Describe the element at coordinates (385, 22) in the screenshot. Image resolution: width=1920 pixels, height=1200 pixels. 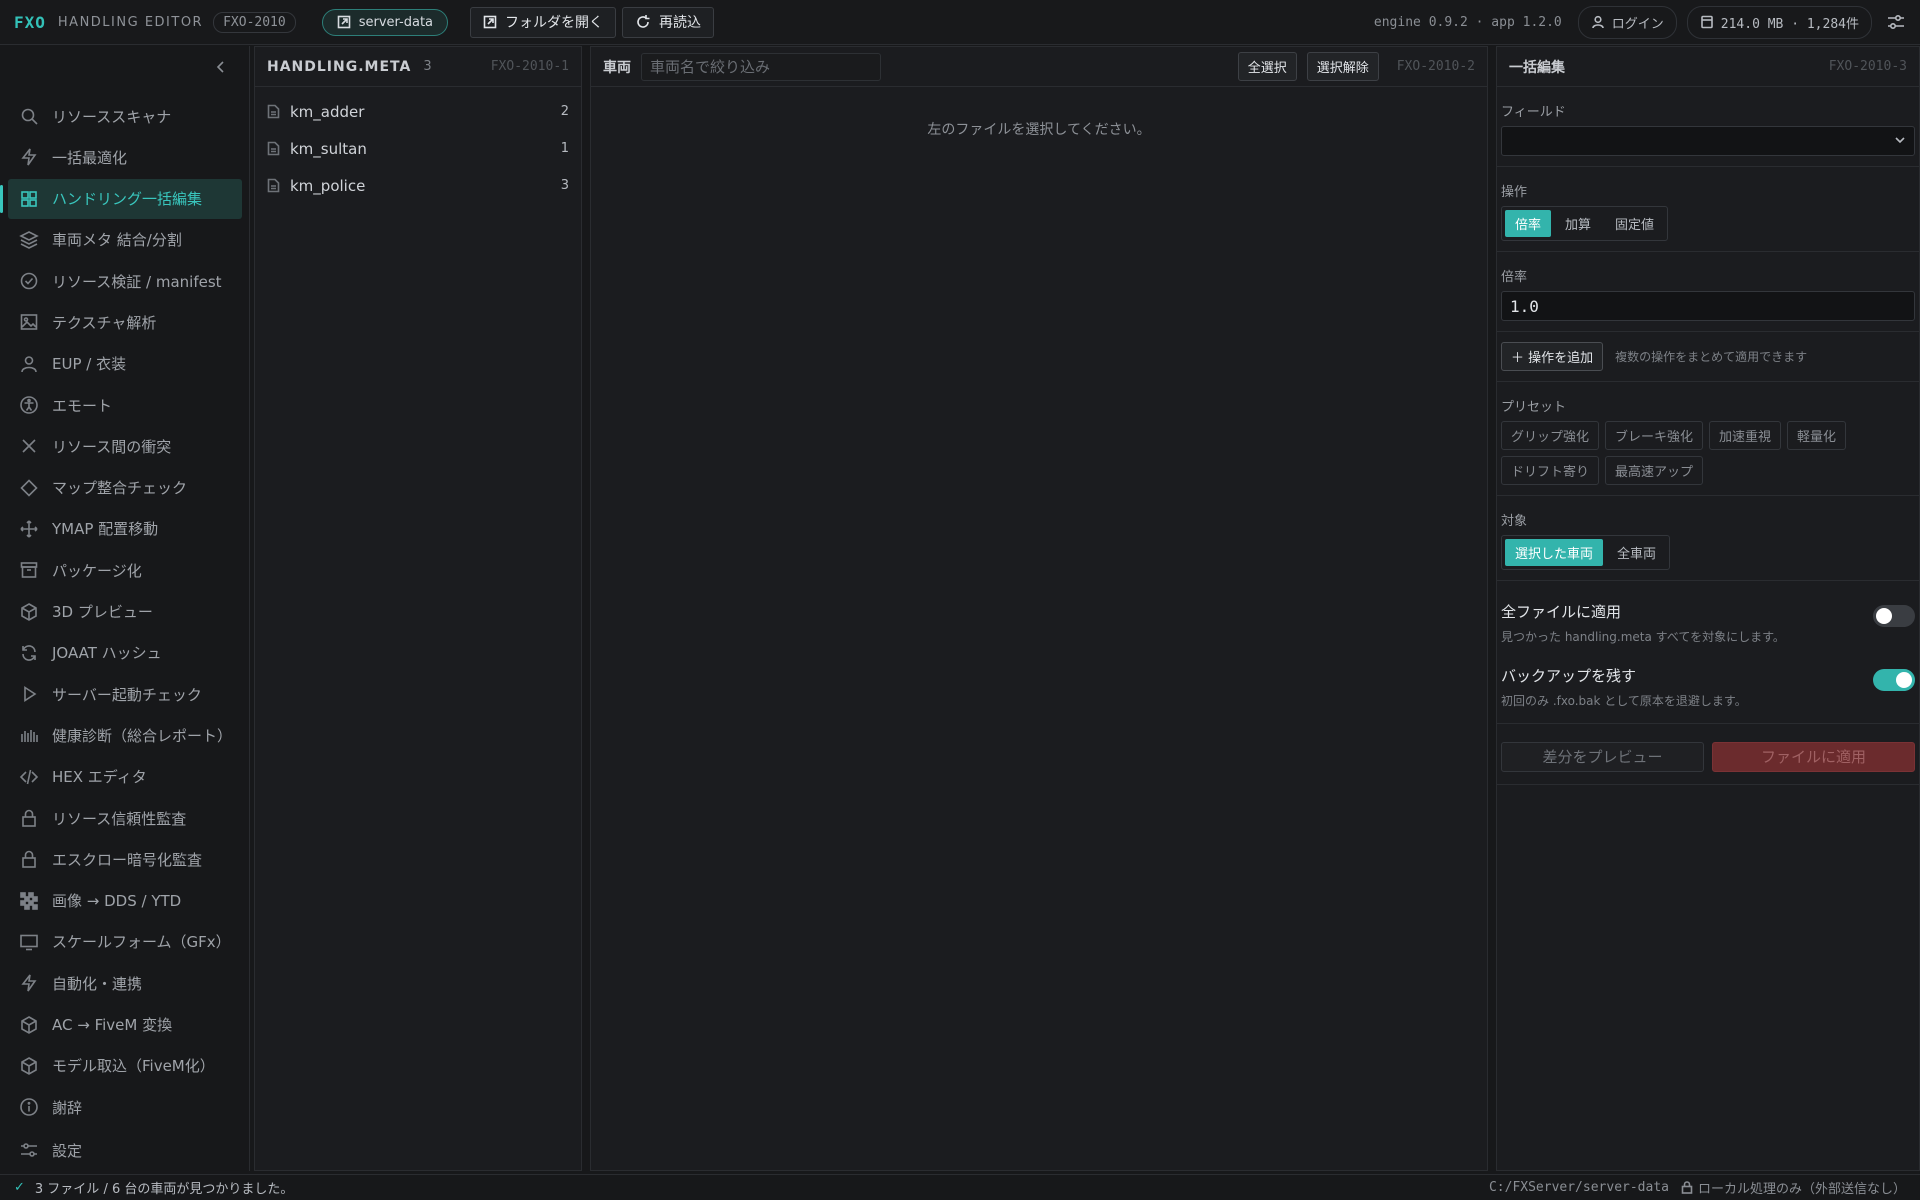
I see `server-data-pill: server-data` at that location.